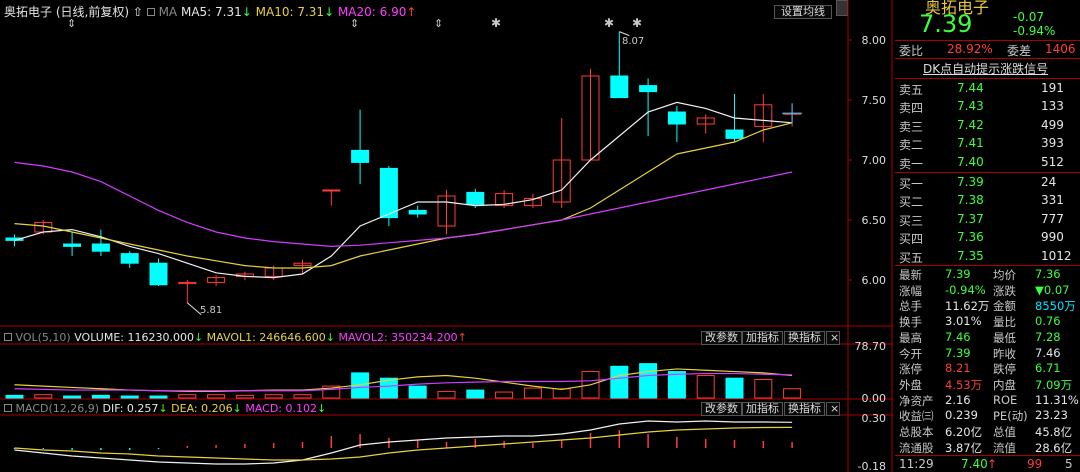 This screenshot has width=1080, height=472. What do you see at coordinates (958, 399) in the screenshot?
I see `stat-value: 2.16` at bounding box center [958, 399].